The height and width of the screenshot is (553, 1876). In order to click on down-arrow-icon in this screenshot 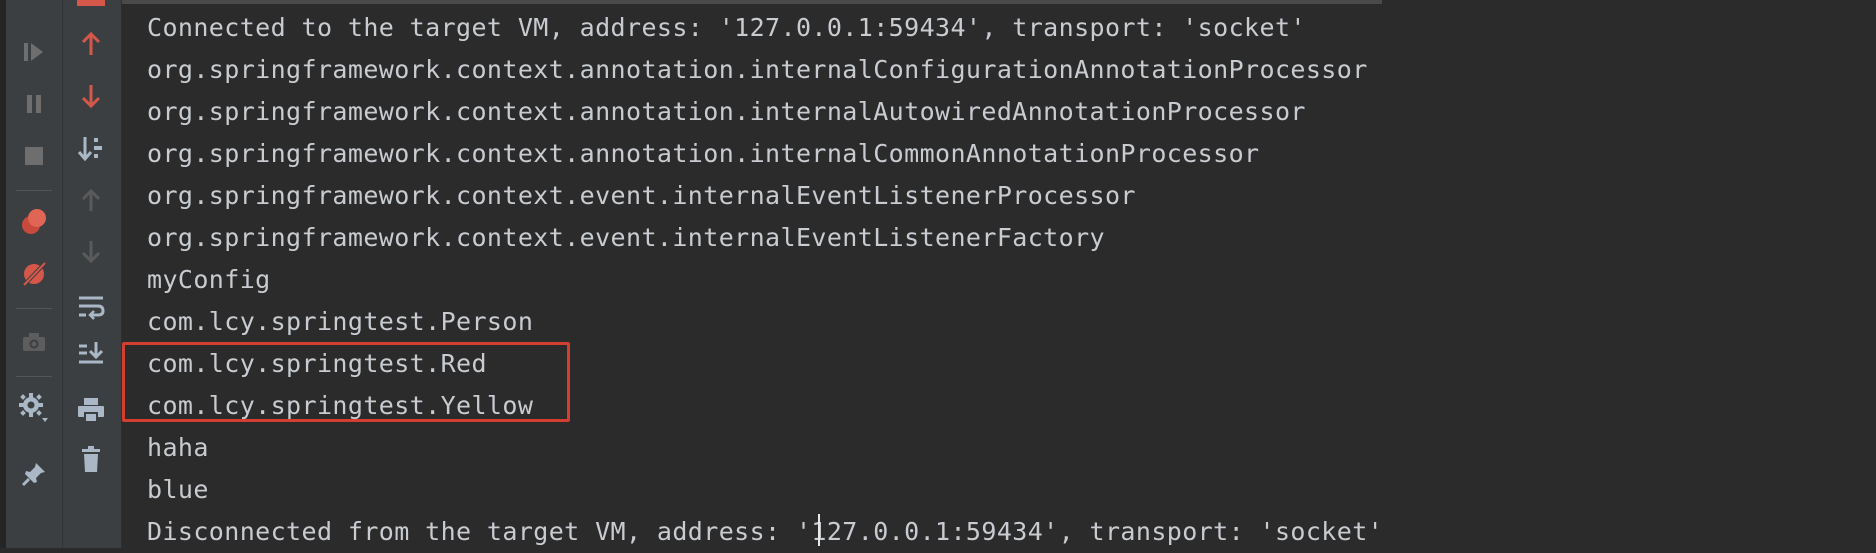, I will do `click(91, 96)`.